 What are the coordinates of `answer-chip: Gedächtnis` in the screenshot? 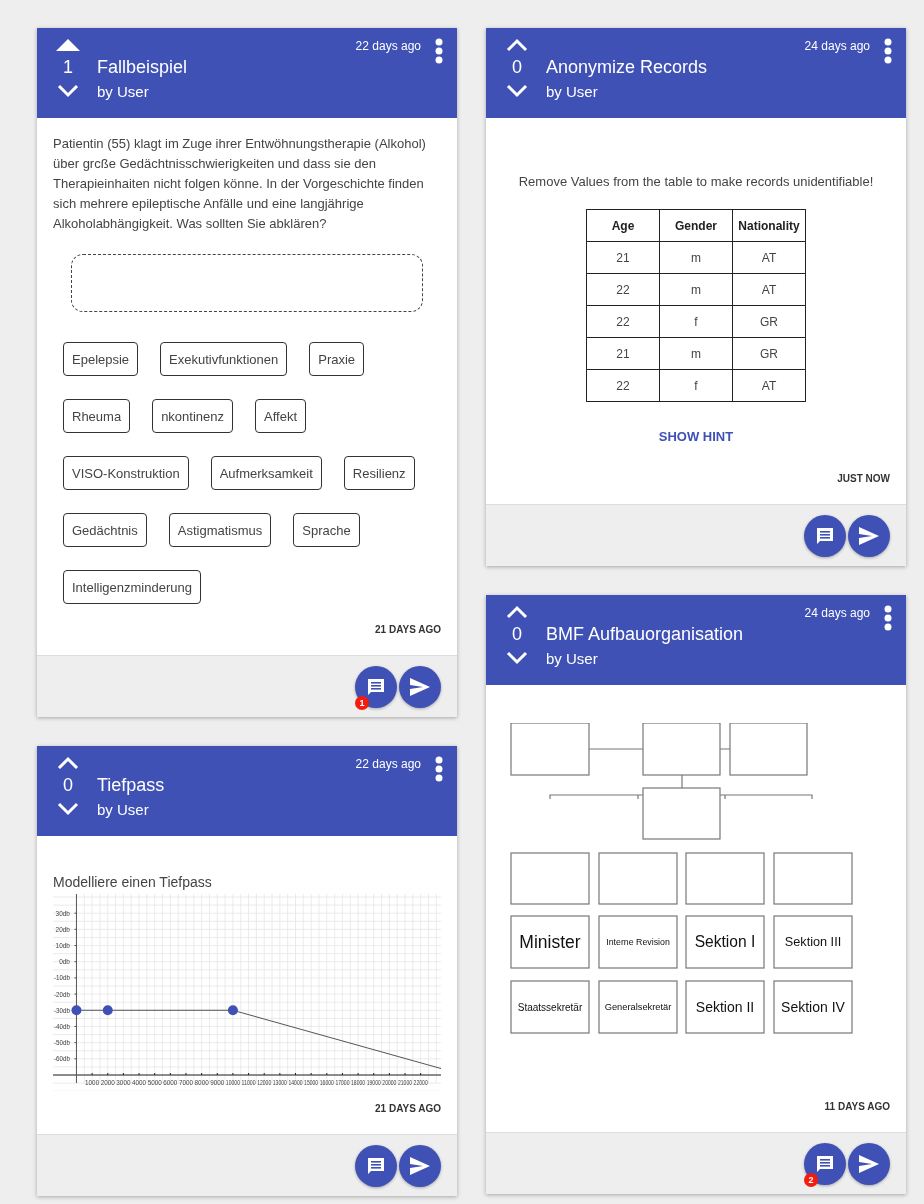 It's located at (105, 530).